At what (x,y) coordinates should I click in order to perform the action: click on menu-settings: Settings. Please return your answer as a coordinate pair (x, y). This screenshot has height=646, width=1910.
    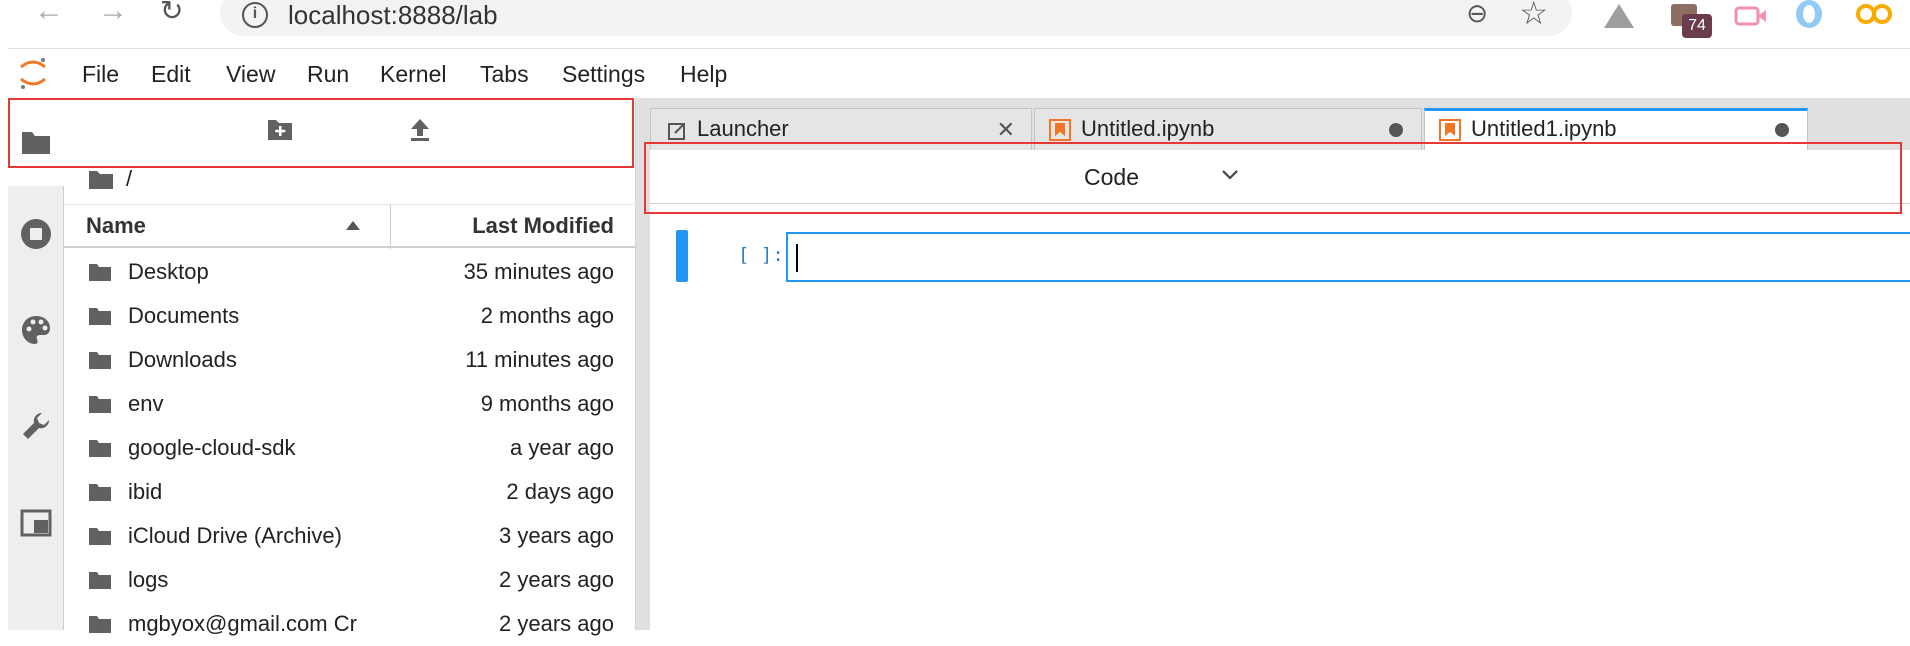
    Looking at the image, I should click on (603, 74).